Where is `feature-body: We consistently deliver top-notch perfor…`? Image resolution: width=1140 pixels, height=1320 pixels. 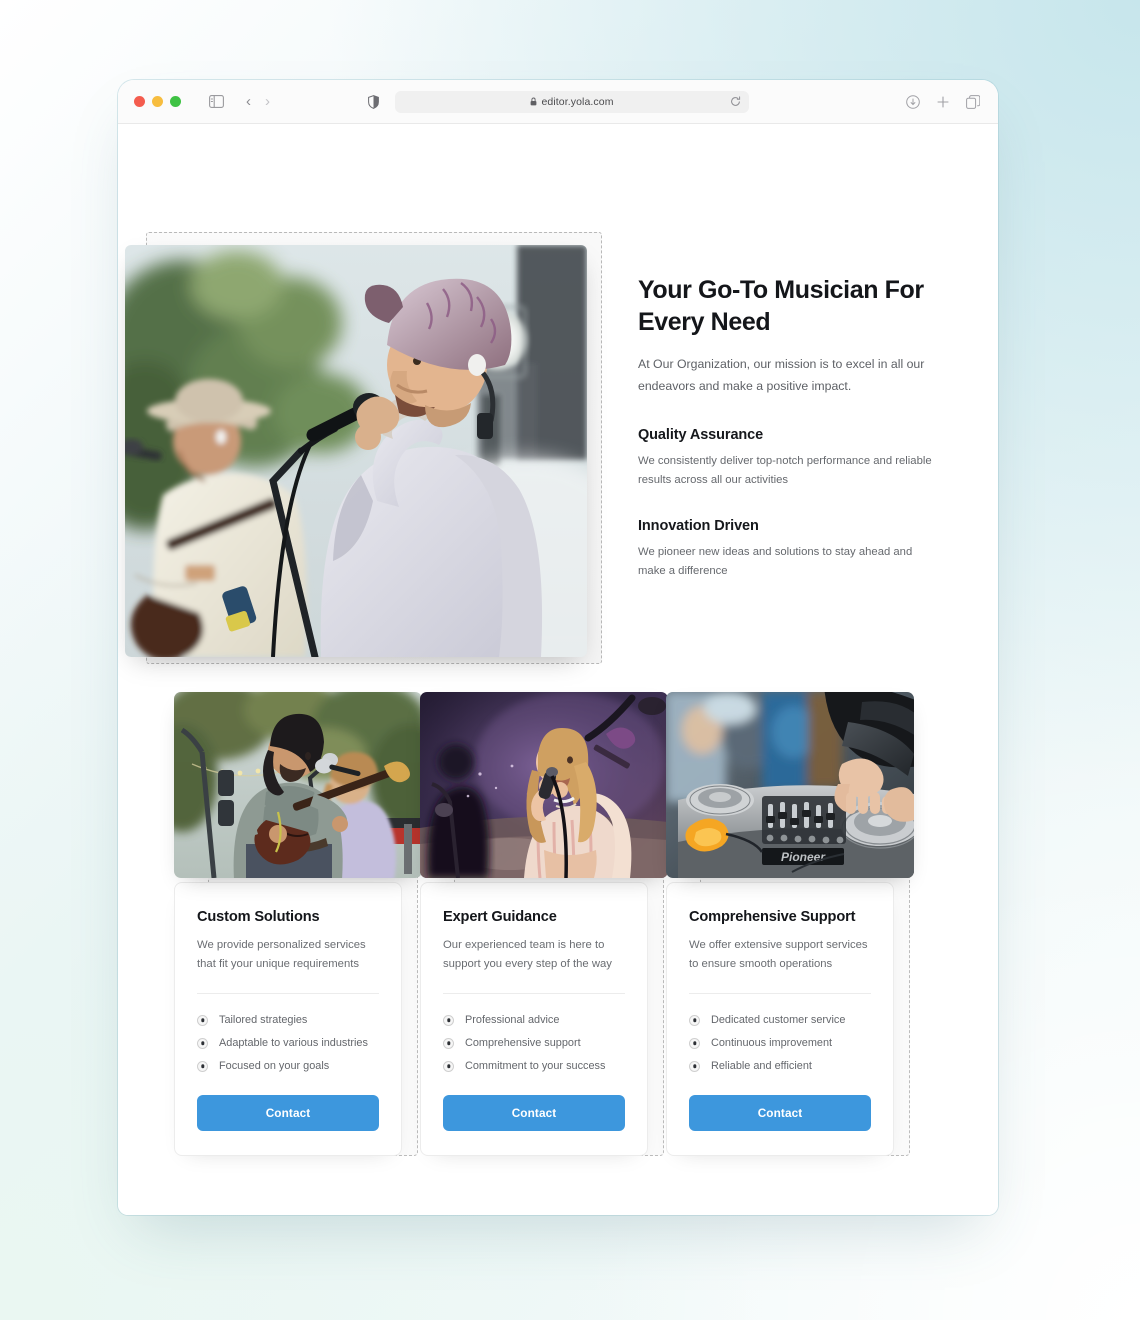
feature-body: We consistently deliver top-notch perfor… is located at coordinates (785, 471).